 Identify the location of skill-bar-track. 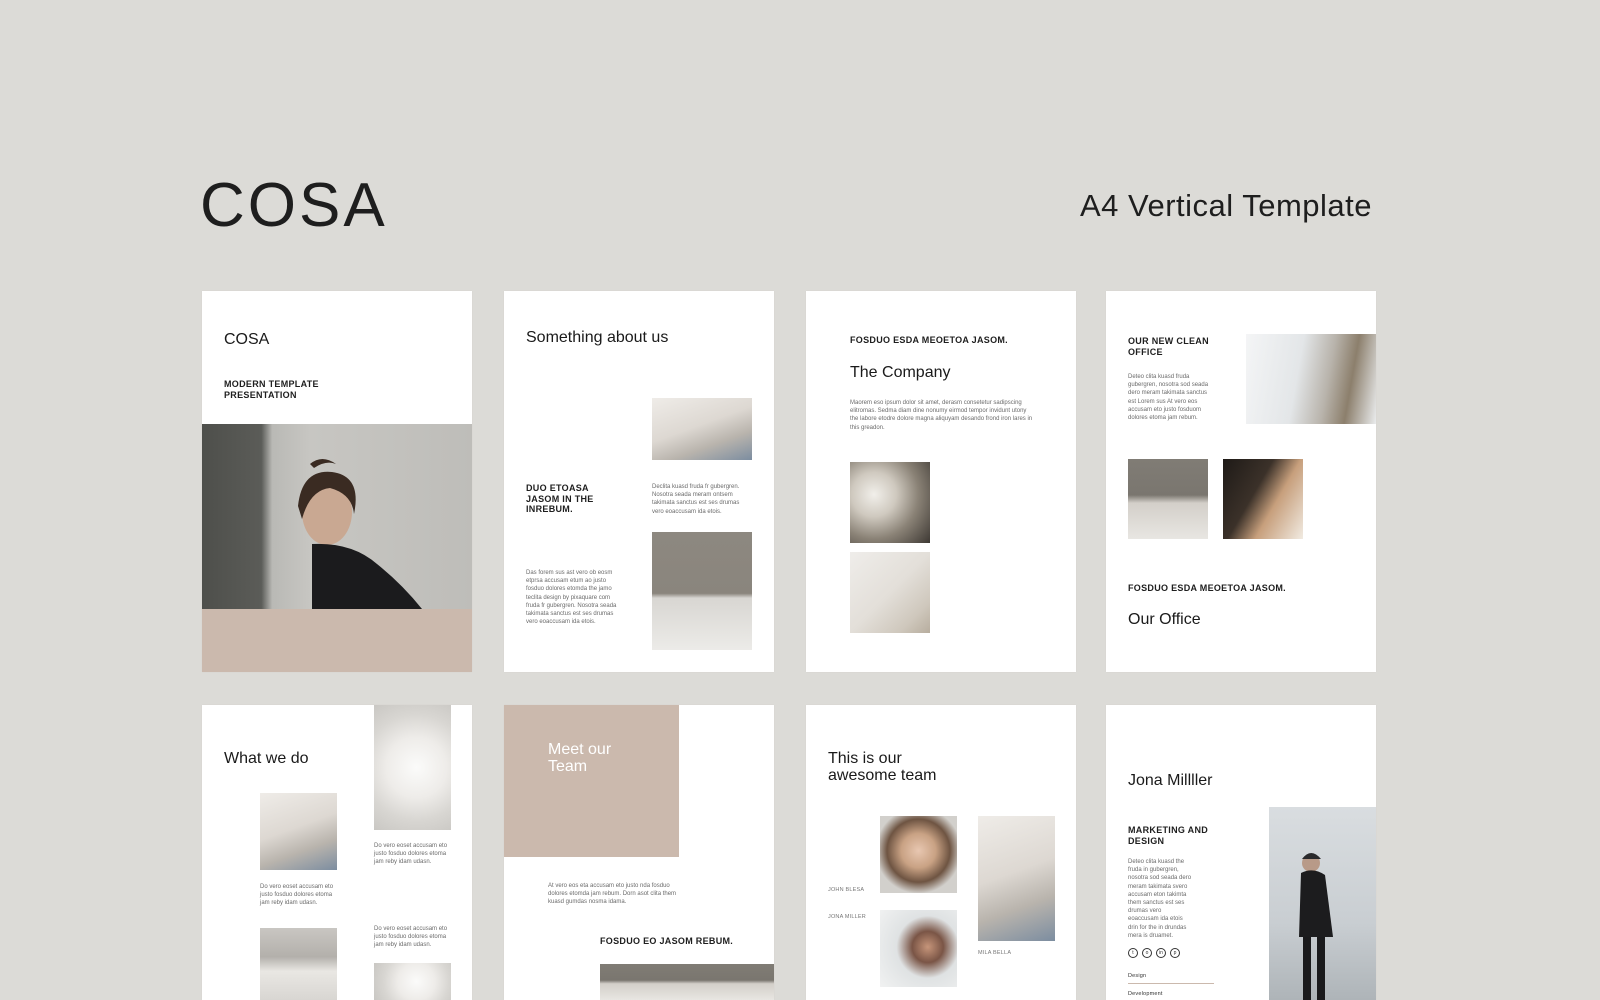
(1171, 983).